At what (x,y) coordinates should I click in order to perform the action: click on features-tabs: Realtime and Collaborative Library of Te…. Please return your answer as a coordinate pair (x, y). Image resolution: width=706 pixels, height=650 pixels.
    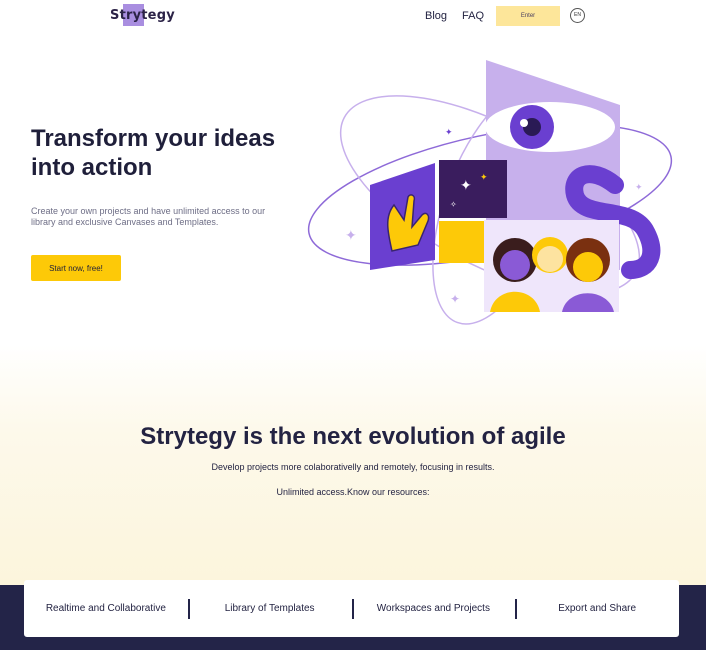
    Looking at the image, I should click on (351, 608).